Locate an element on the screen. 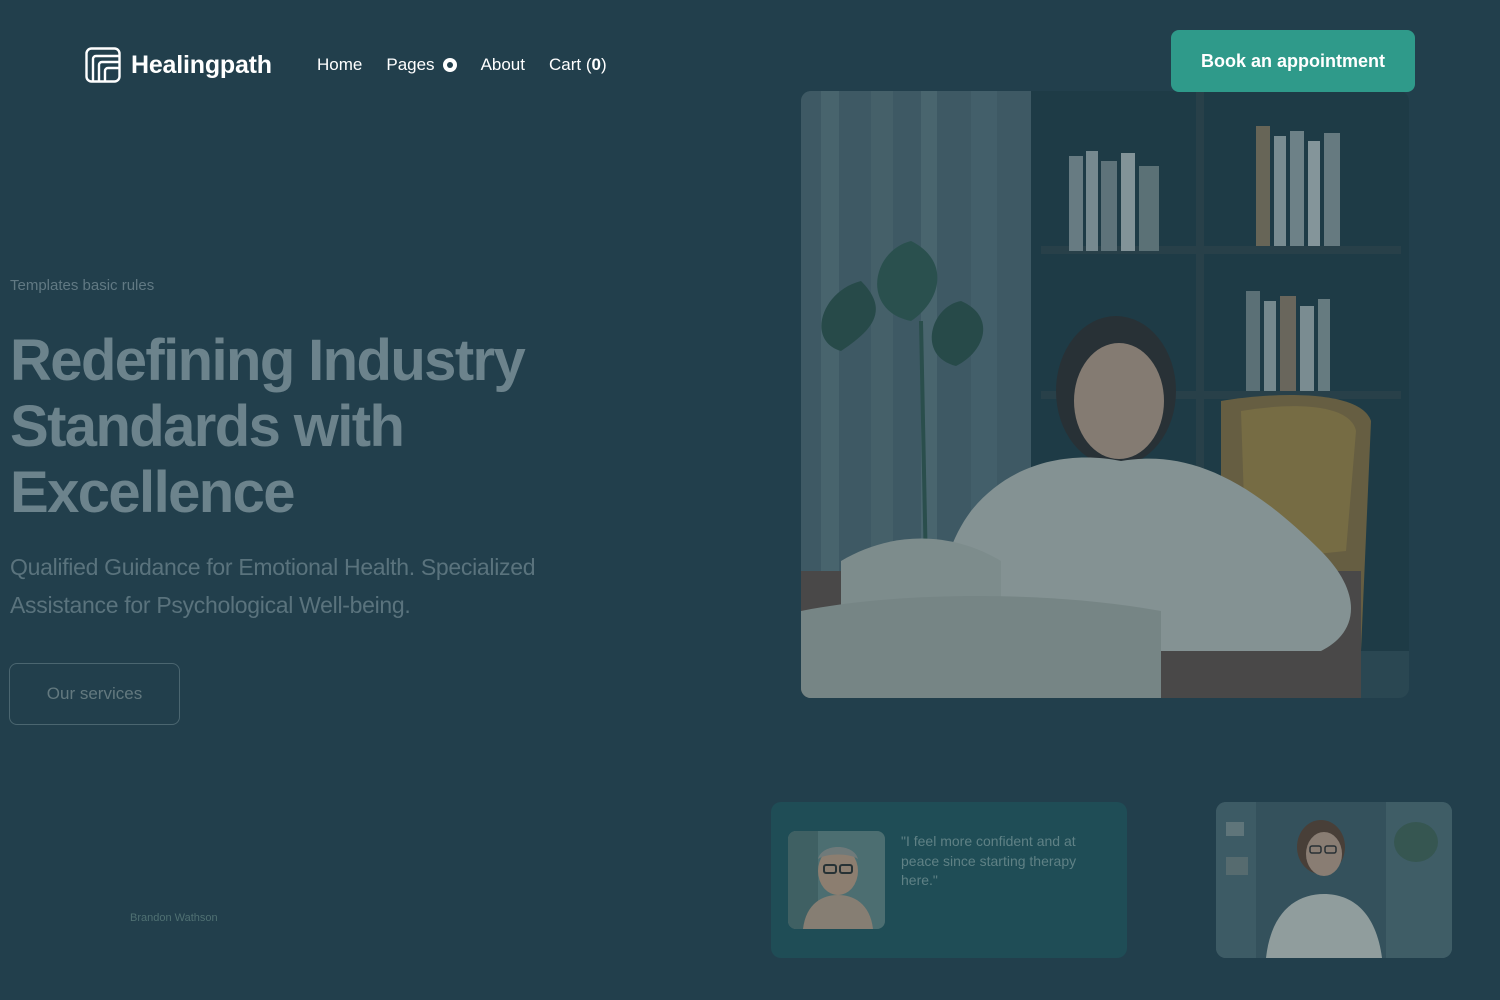 The width and height of the screenshot is (1500, 1000). nav-pages-label: Pages is located at coordinates (410, 64).